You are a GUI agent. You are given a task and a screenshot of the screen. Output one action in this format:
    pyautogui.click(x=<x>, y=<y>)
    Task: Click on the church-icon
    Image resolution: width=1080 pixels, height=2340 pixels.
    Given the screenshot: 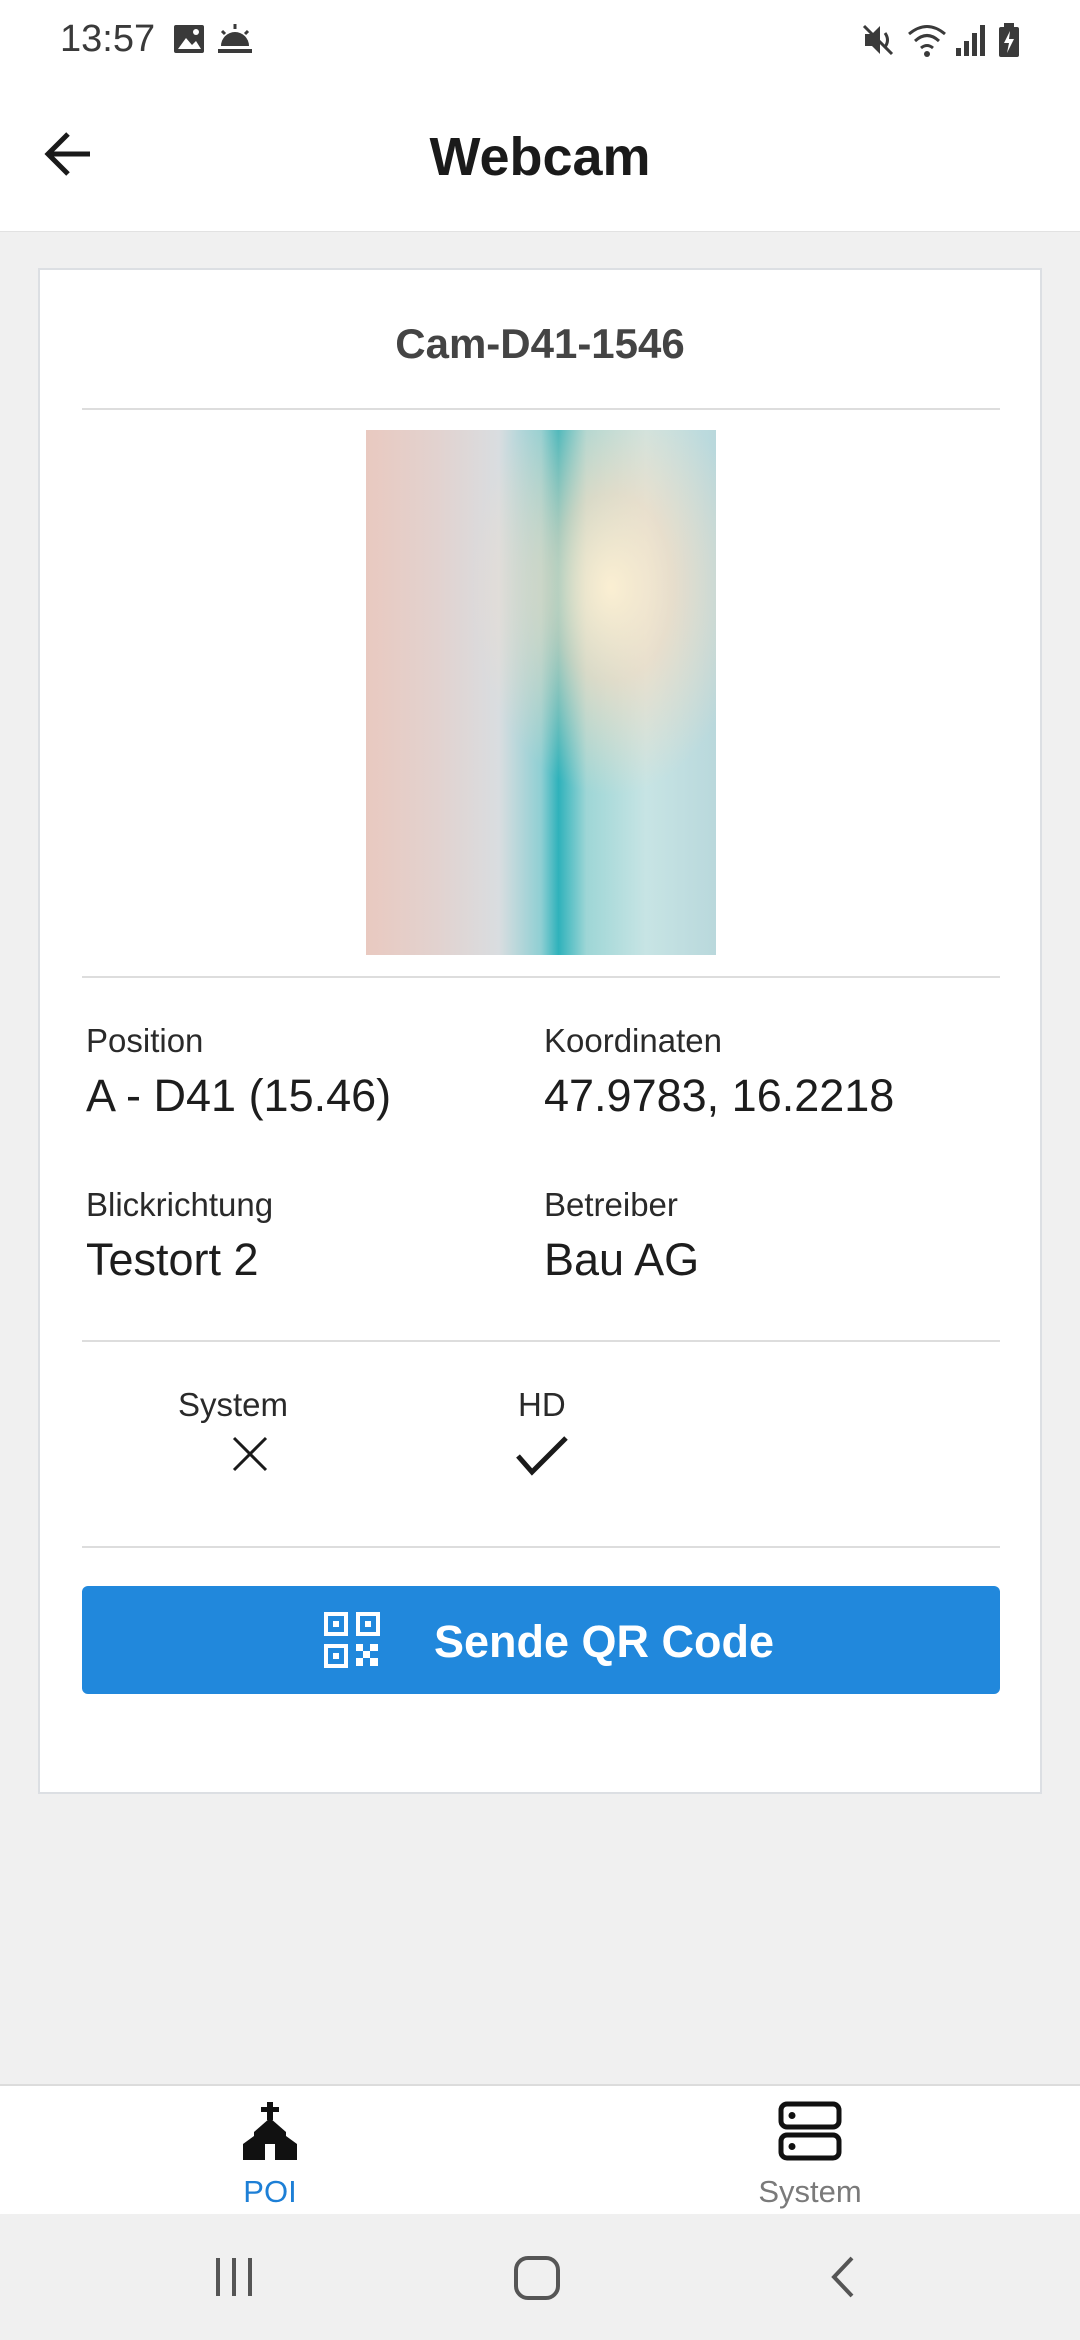 What is the action you would take?
    pyautogui.click(x=270, y=2133)
    